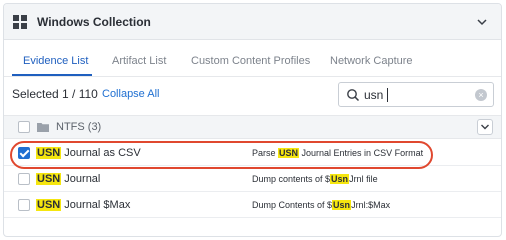 This screenshot has width=506, height=240. Describe the element at coordinates (371, 61) in the screenshot. I see `tab-network-capture: Network Capture` at that location.